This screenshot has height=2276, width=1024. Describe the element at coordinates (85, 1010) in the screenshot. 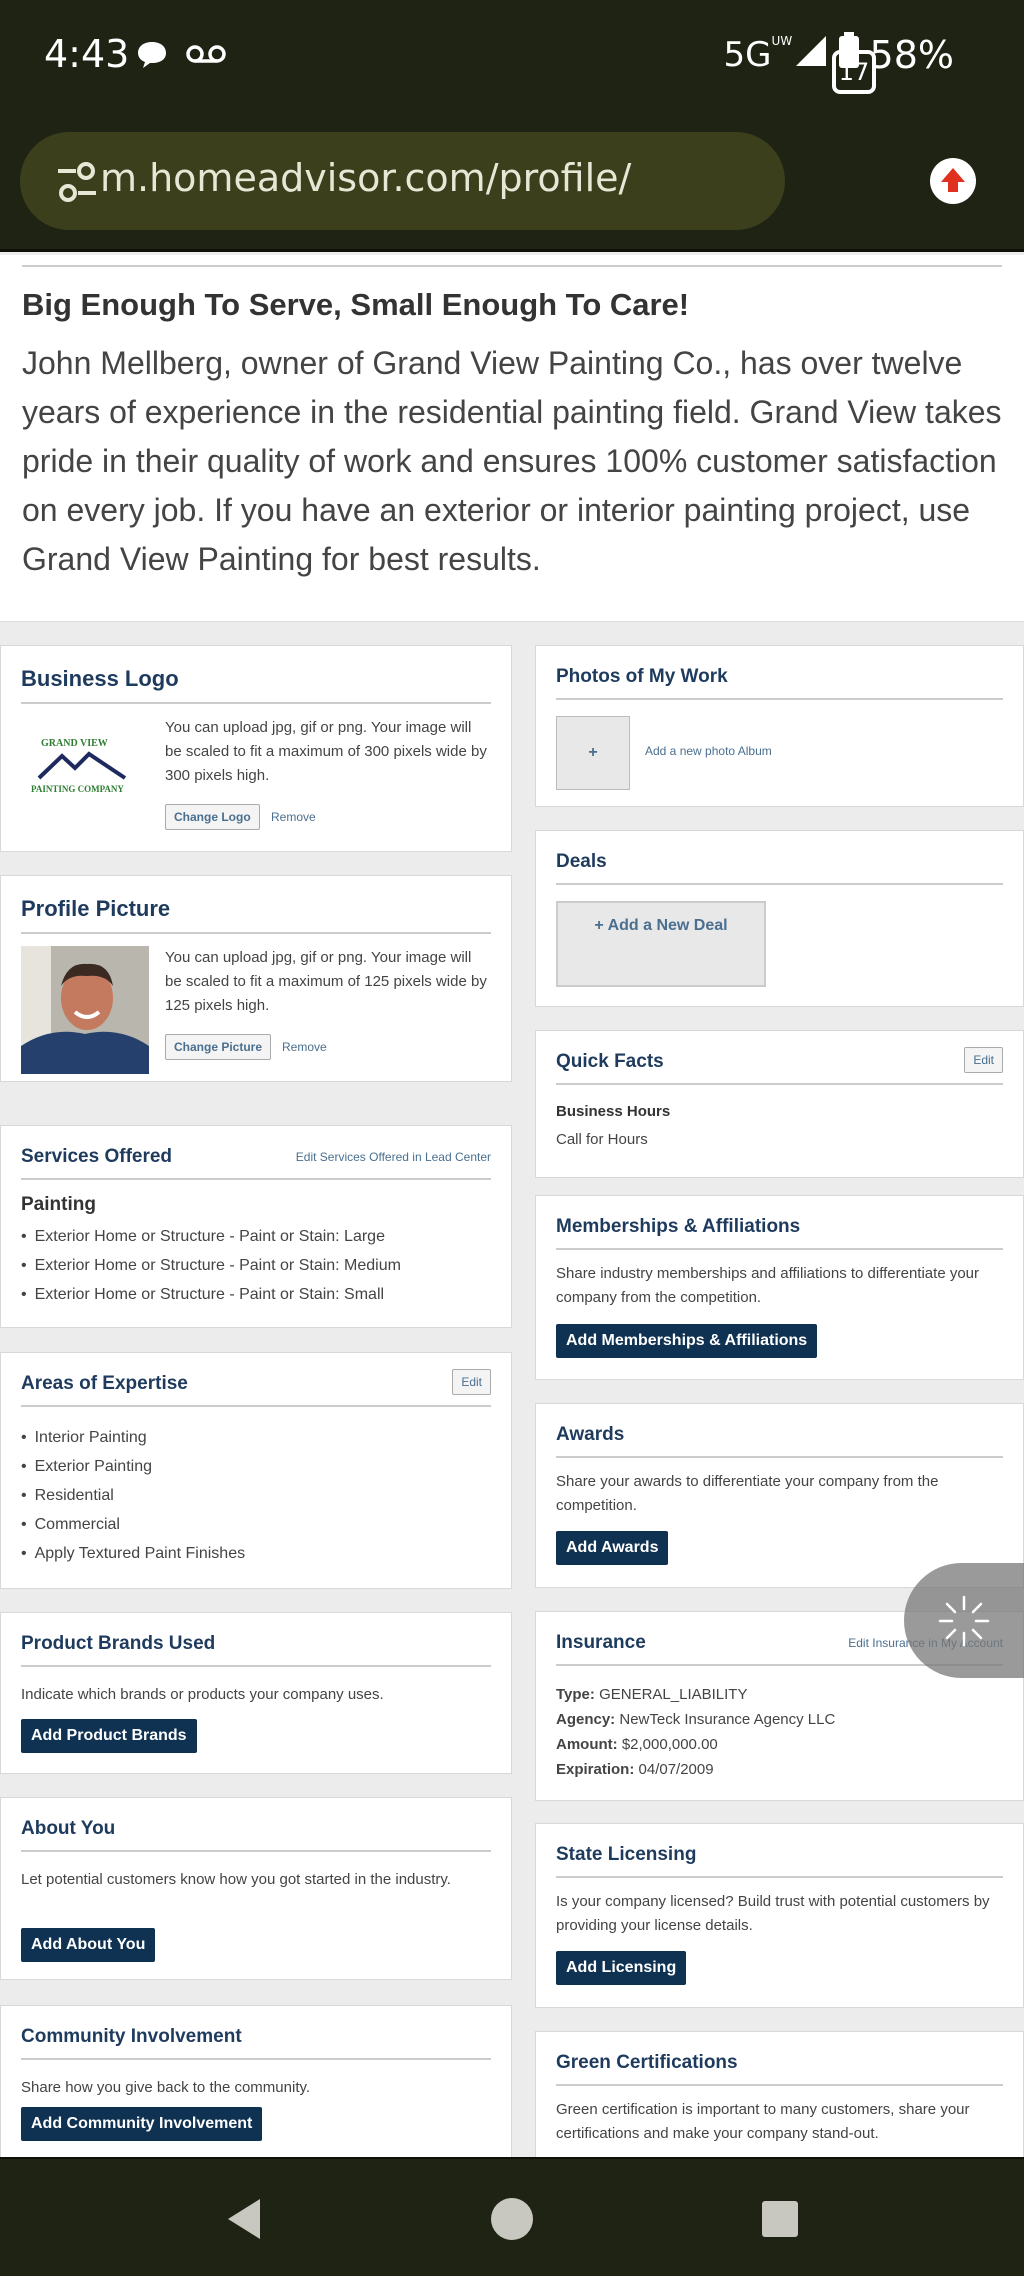

I see `profile-photo` at that location.